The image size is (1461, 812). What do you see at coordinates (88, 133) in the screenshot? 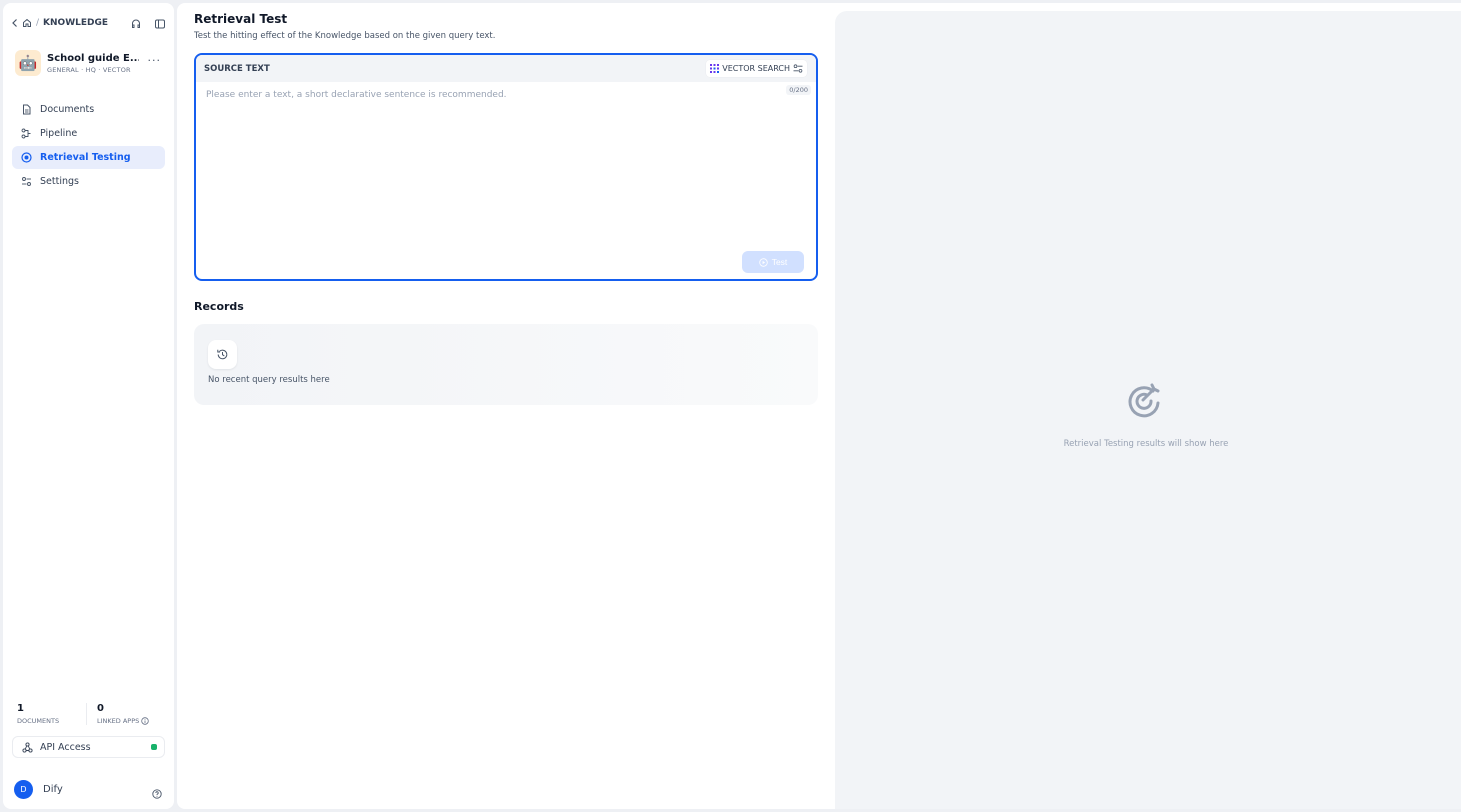
I see `sidebar-item-pipeline: Pipeline` at bounding box center [88, 133].